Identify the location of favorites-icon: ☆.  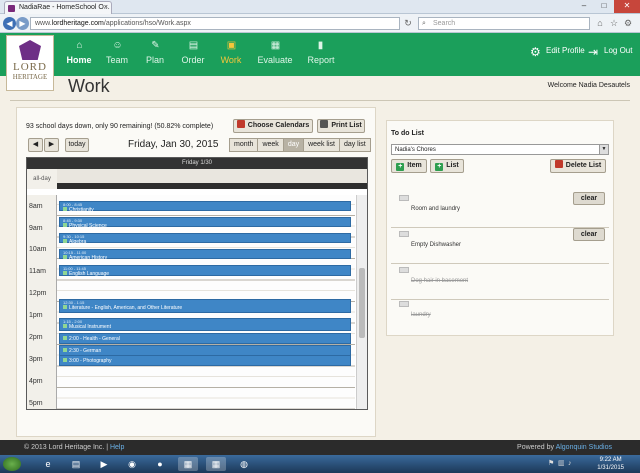
(614, 23).